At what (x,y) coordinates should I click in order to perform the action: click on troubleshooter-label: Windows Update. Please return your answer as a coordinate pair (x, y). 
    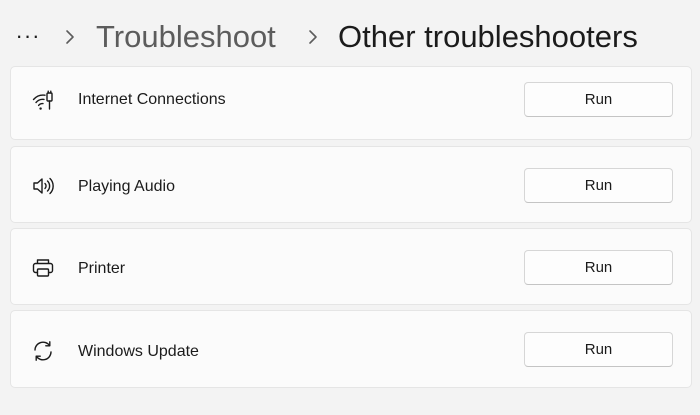
    Looking at the image, I should click on (138, 351).